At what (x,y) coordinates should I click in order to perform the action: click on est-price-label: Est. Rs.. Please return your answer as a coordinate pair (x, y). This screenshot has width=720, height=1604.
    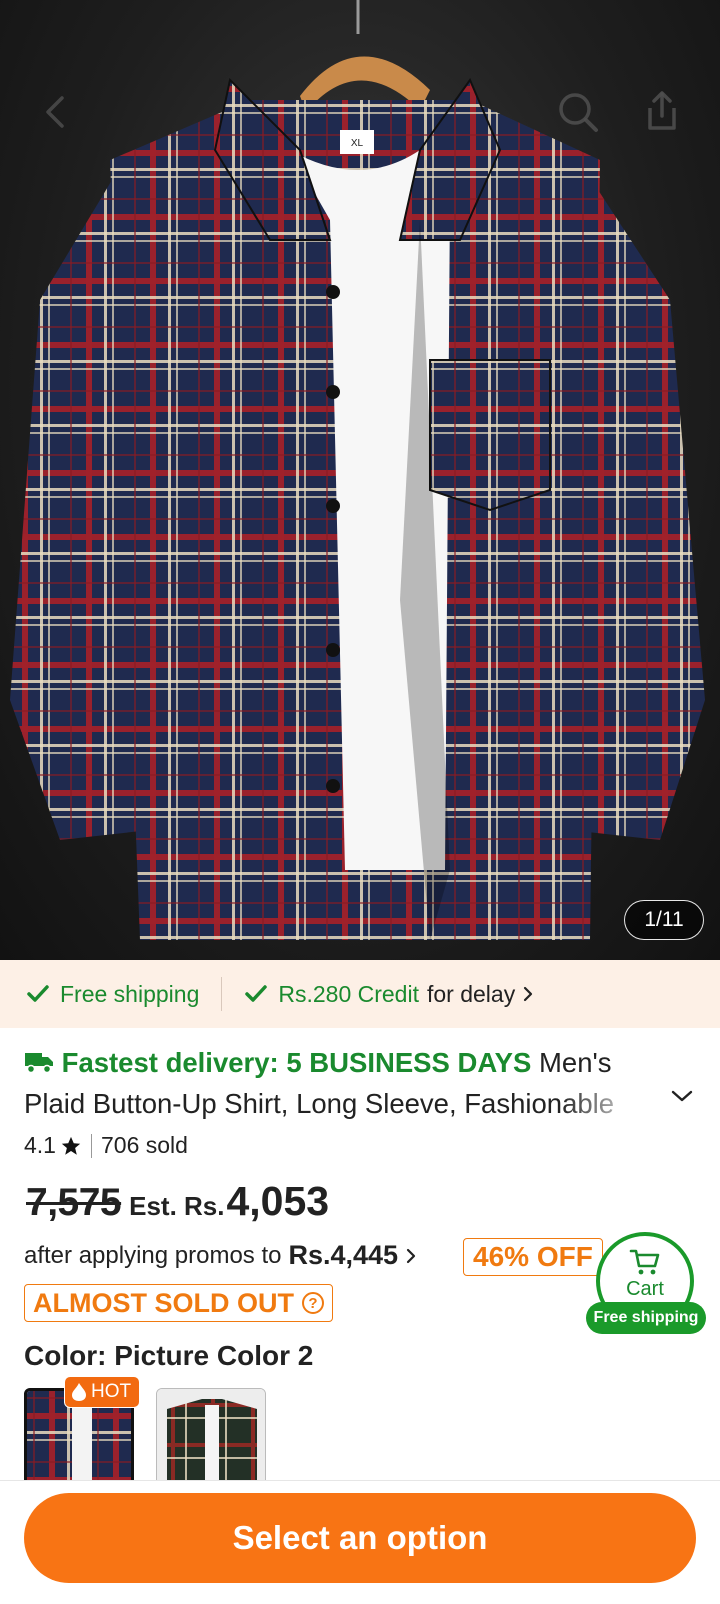
    Looking at the image, I should click on (177, 1206).